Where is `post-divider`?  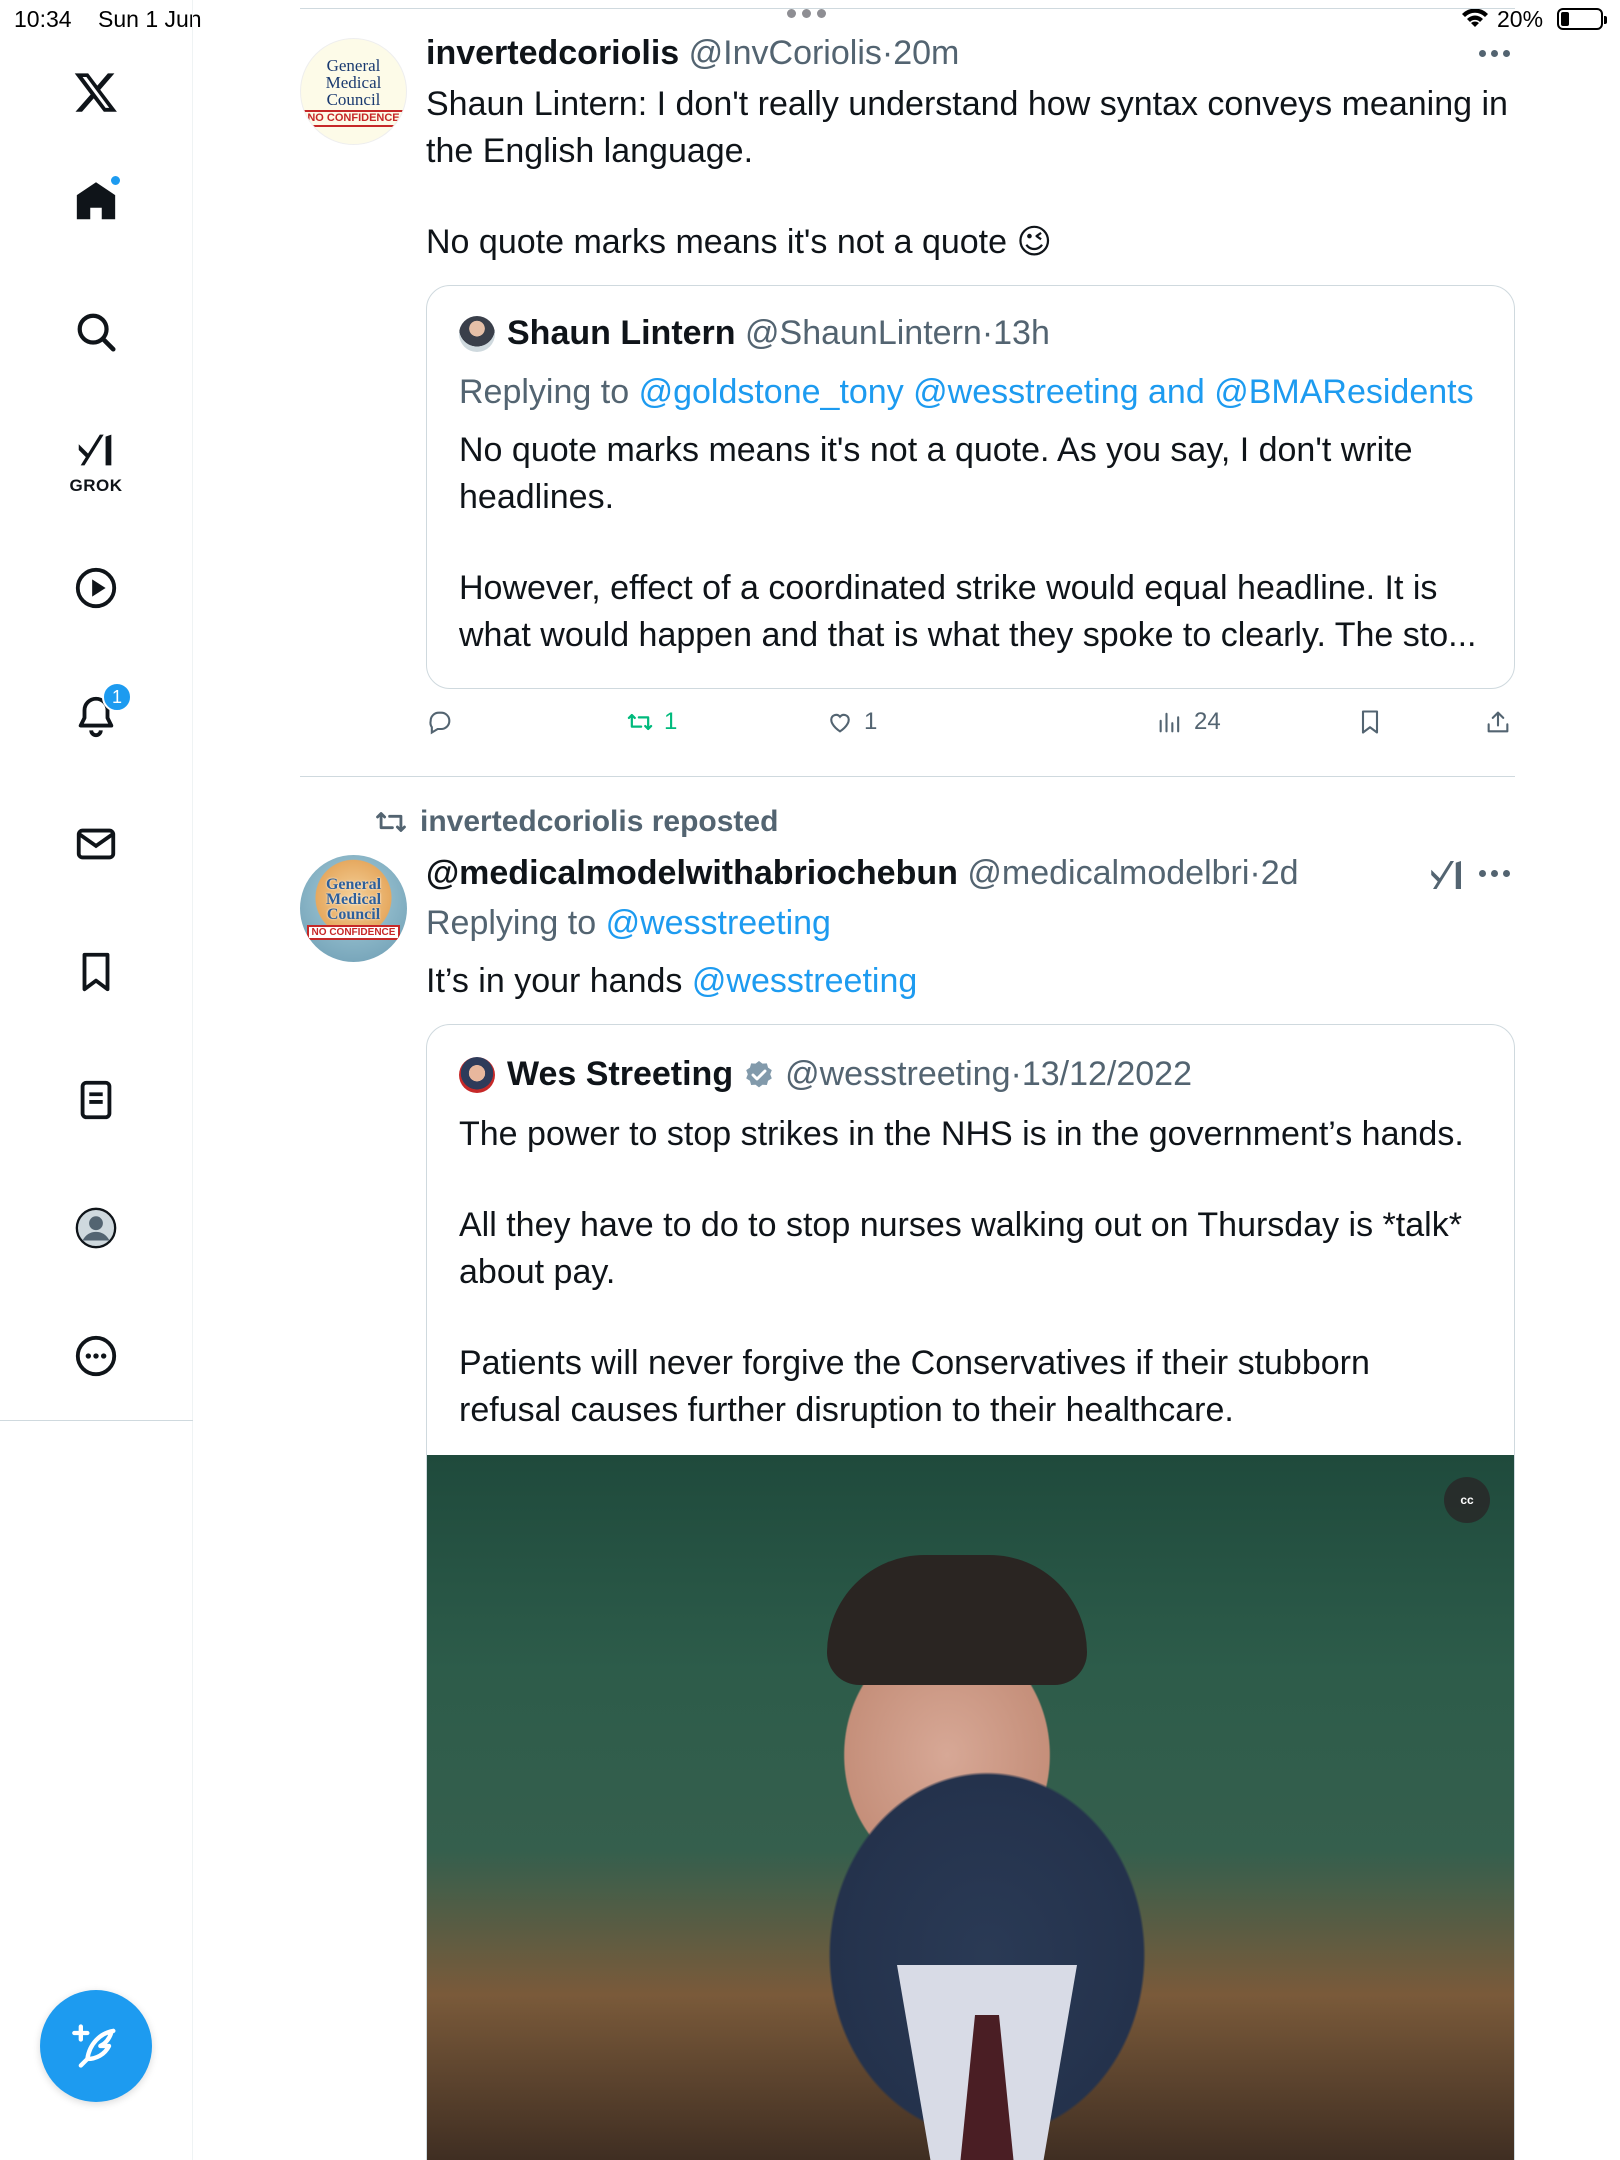 post-divider is located at coordinates (907, 776).